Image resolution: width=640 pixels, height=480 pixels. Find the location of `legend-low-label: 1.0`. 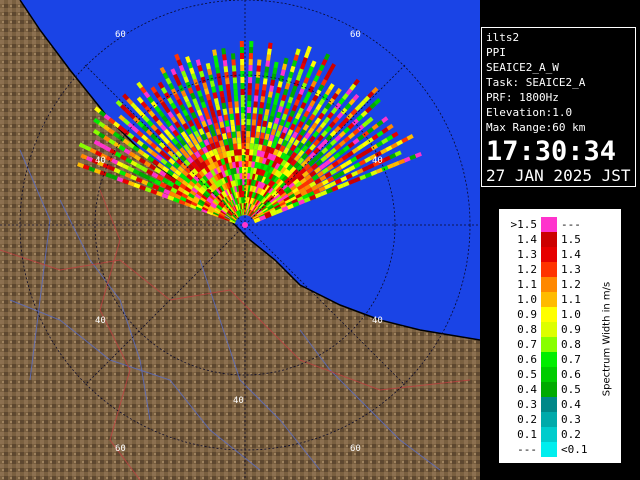

legend-low-label: 1.0 is located at coordinates (527, 299).